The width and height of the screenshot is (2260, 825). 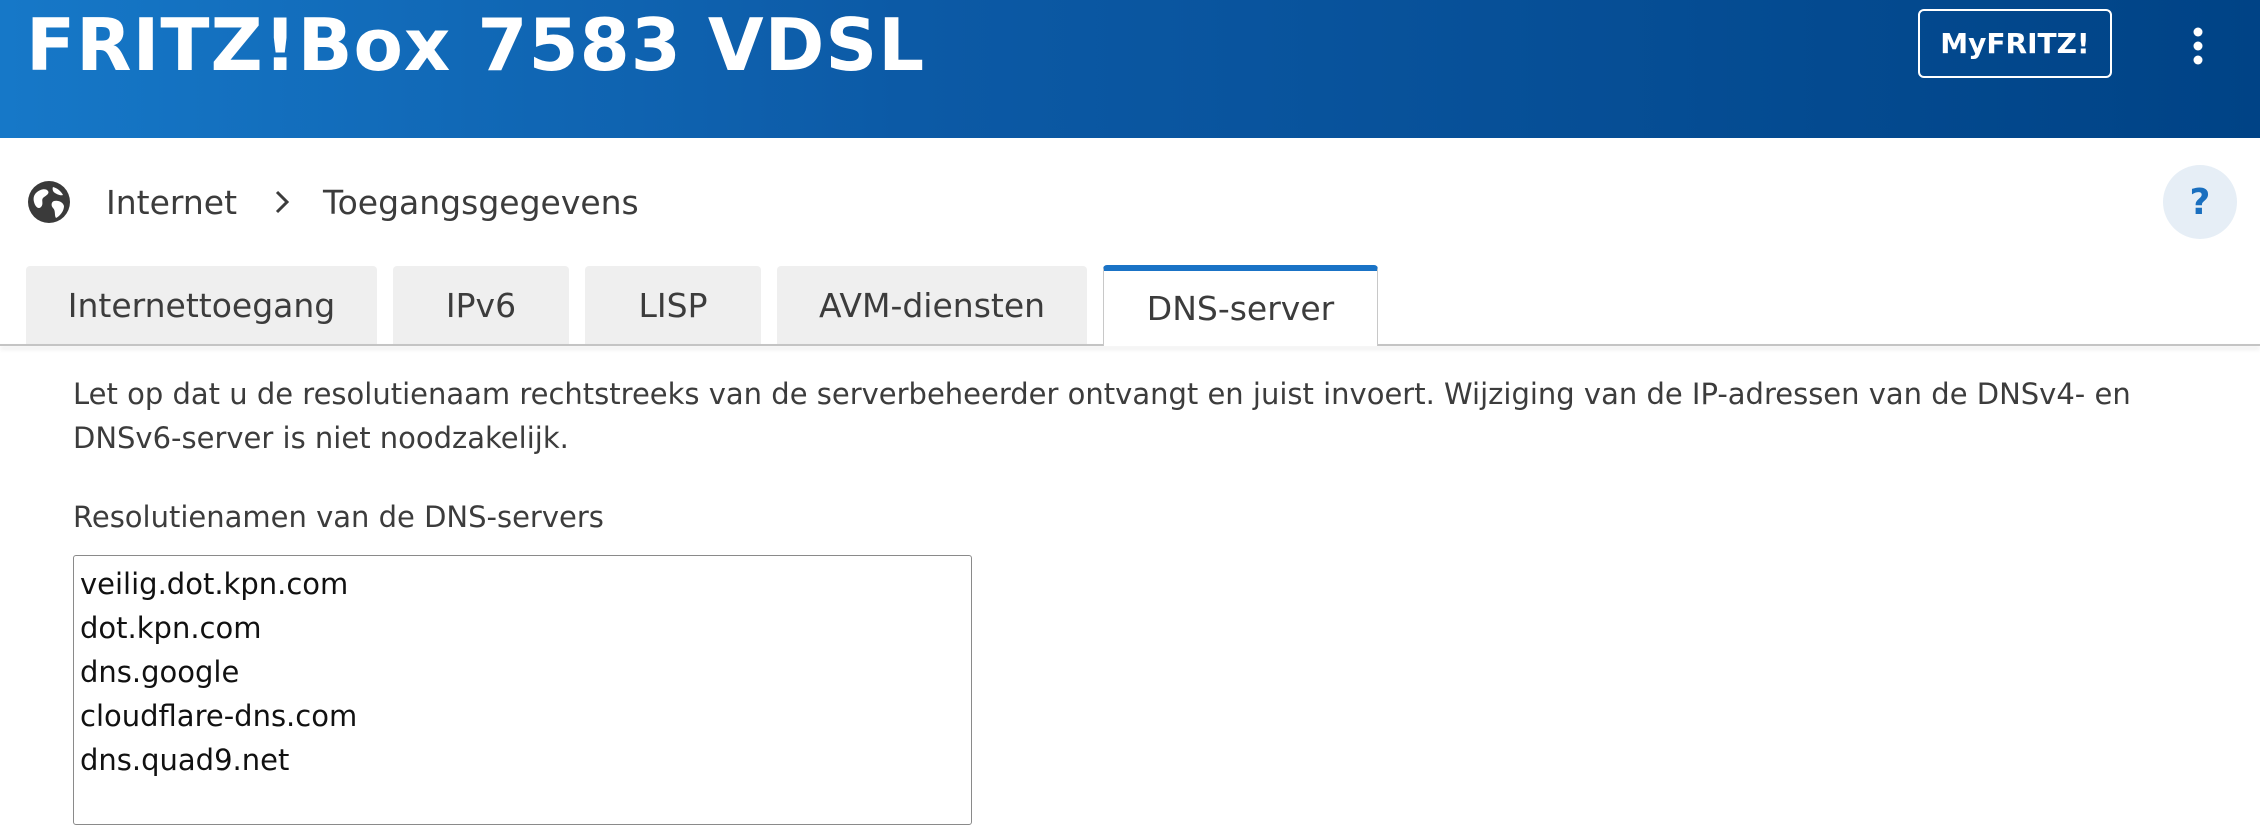 What do you see at coordinates (673, 305) in the screenshot?
I see `tab-lisp: LISP` at bounding box center [673, 305].